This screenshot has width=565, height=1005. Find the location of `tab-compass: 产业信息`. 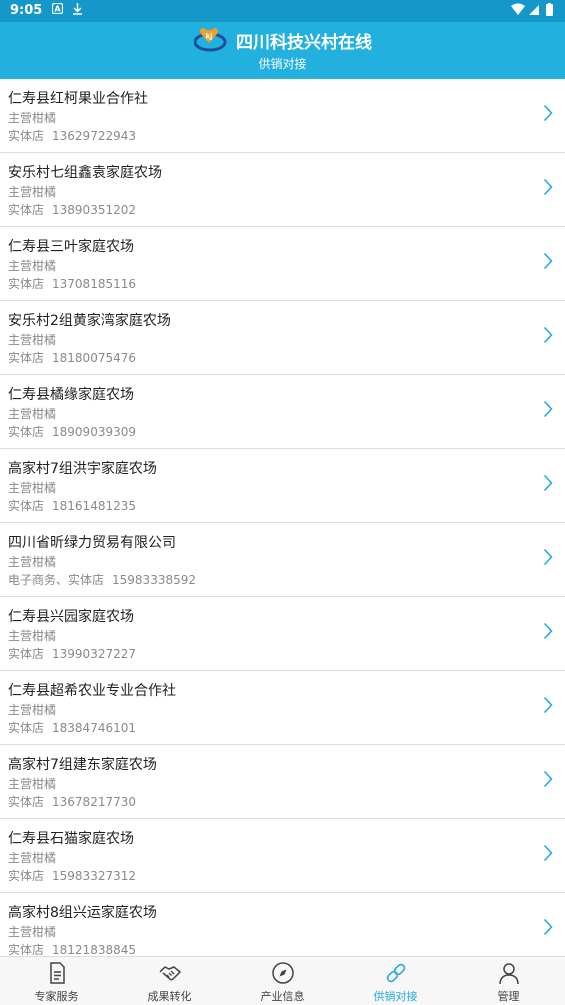

tab-compass: 产业信息 is located at coordinates (282, 981).